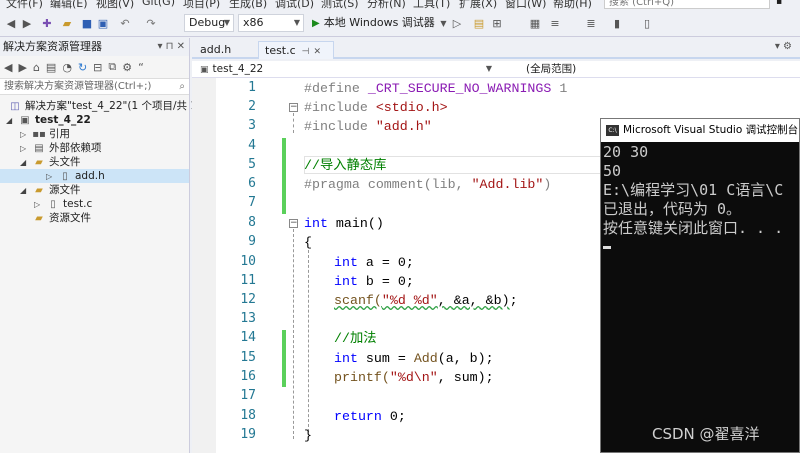 The width and height of the screenshot is (800, 453). Describe the element at coordinates (293, 123) in the screenshot. I see `fold-guide` at that location.